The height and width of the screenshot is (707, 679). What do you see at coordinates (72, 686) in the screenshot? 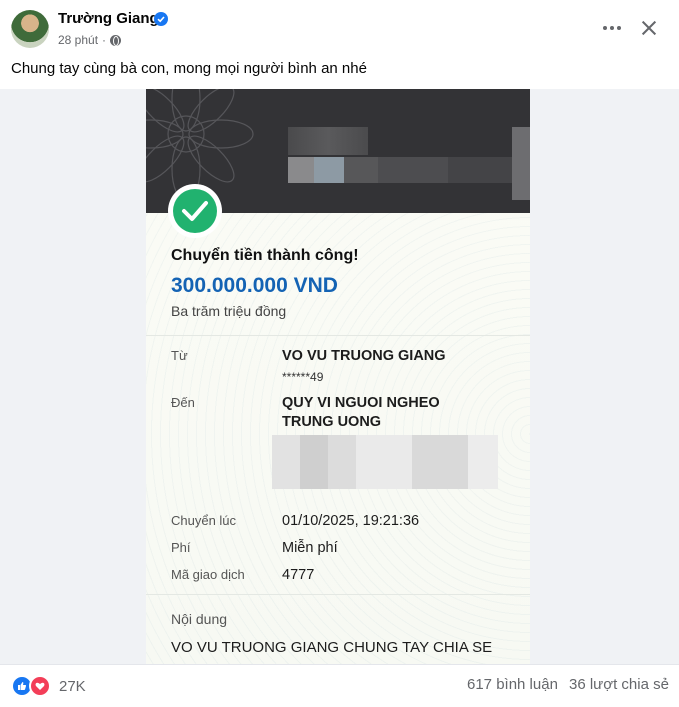
I see `reaction-count: 27K` at bounding box center [72, 686].